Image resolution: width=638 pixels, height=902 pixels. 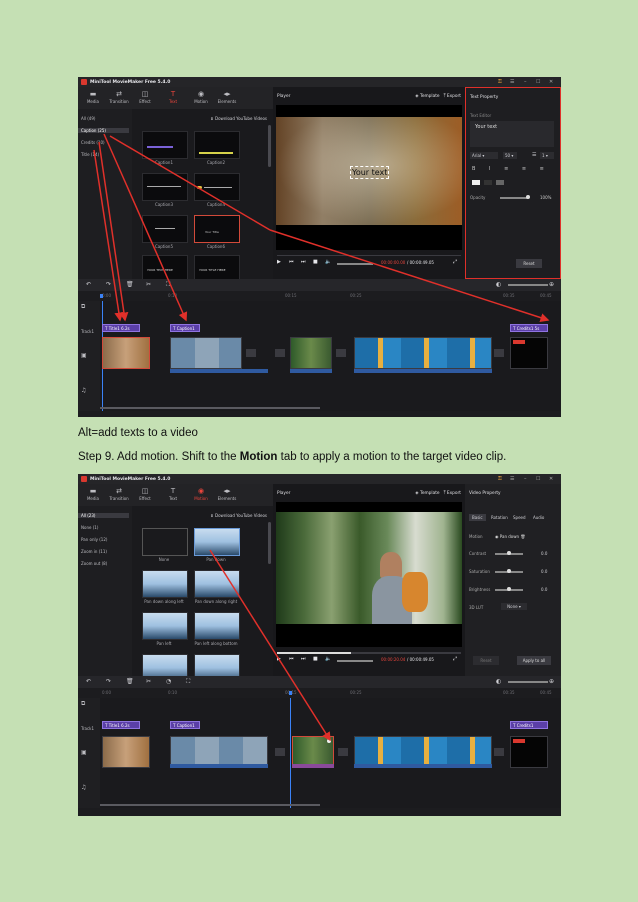 I want to click on contrast-knob, so click(x=509, y=553).